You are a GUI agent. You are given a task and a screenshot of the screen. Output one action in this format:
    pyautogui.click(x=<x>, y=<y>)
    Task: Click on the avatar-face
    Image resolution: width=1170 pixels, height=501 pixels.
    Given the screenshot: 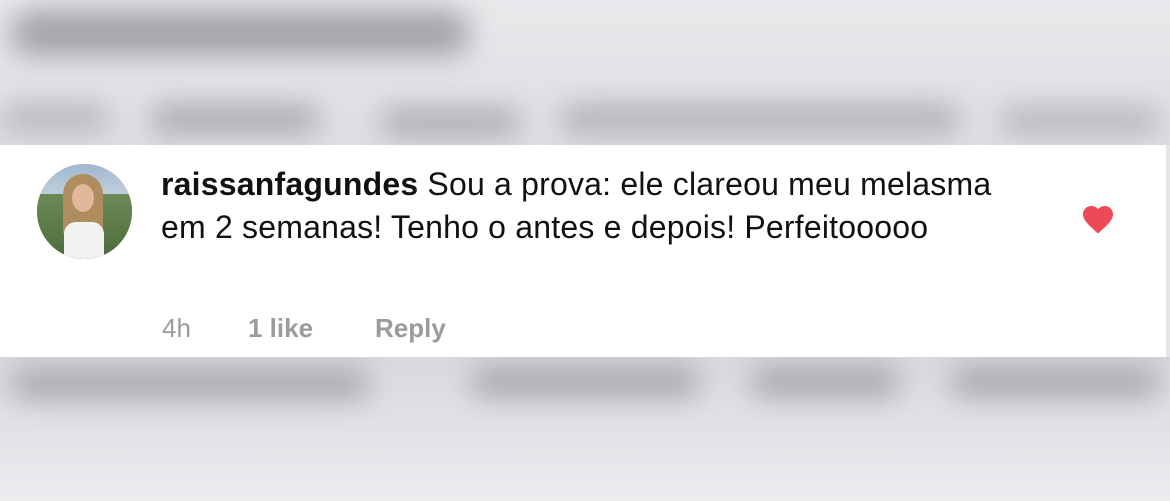 What is the action you would take?
    pyautogui.click(x=83, y=198)
    